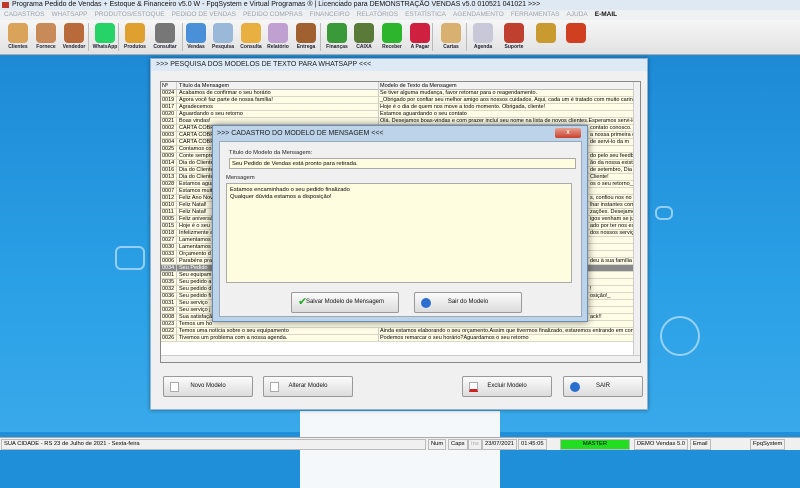 The width and height of the screenshot is (800, 488). I want to click on cell-number: 0009, so click(168, 156).